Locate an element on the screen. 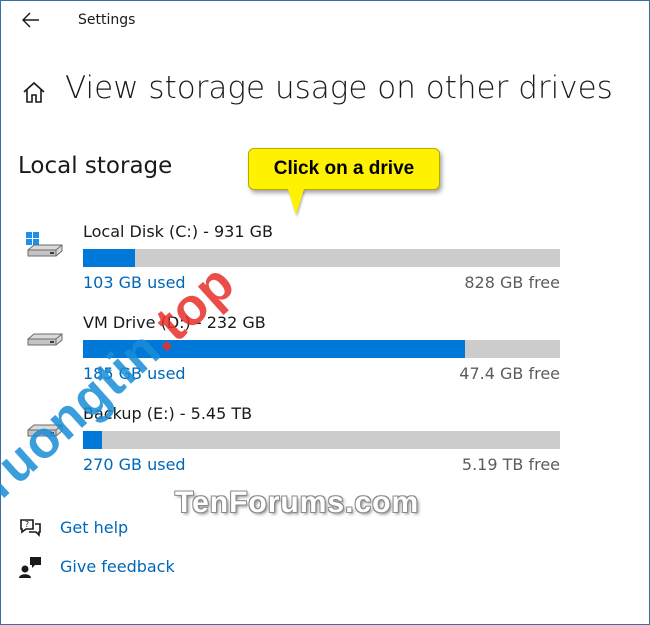 Image resolution: width=650 pixels, height=625 pixels. back-button is located at coordinates (31, 20).